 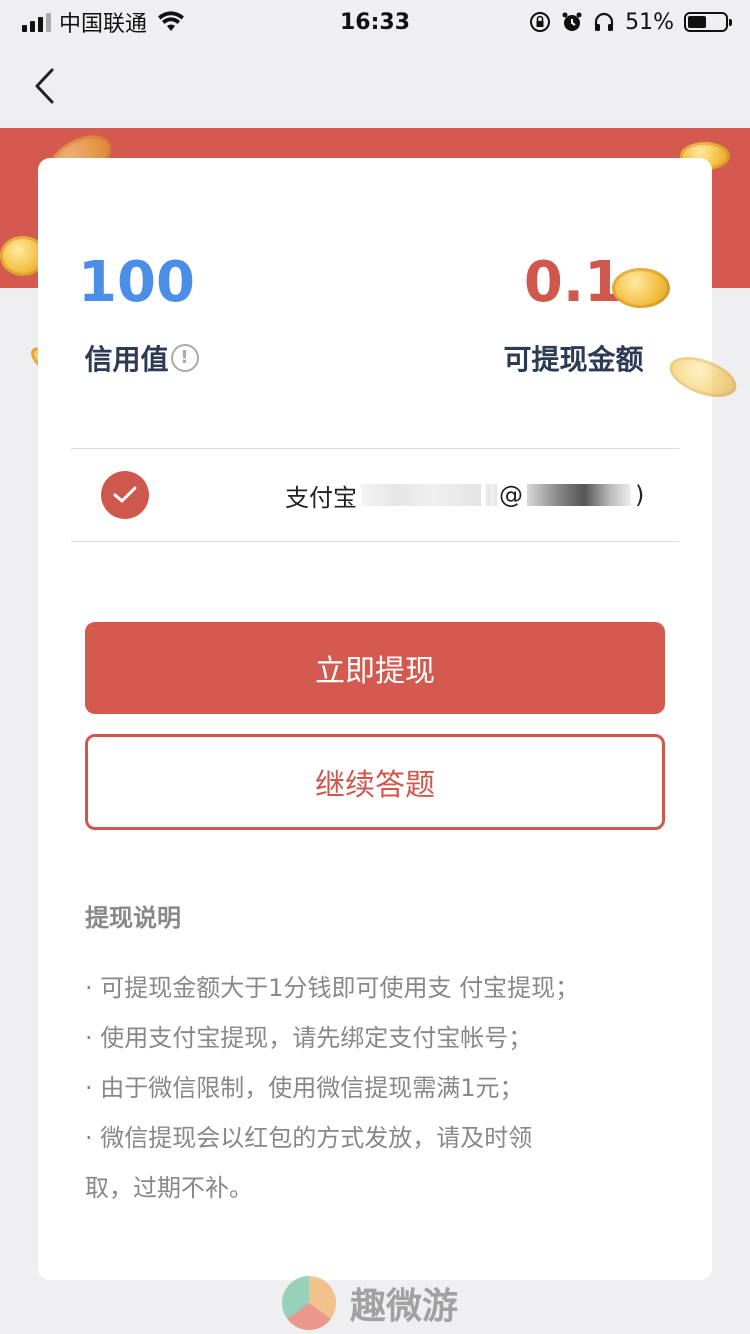 I want to click on withdrawable-stat: 0.1 可提现金额, so click(x=543, y=313).